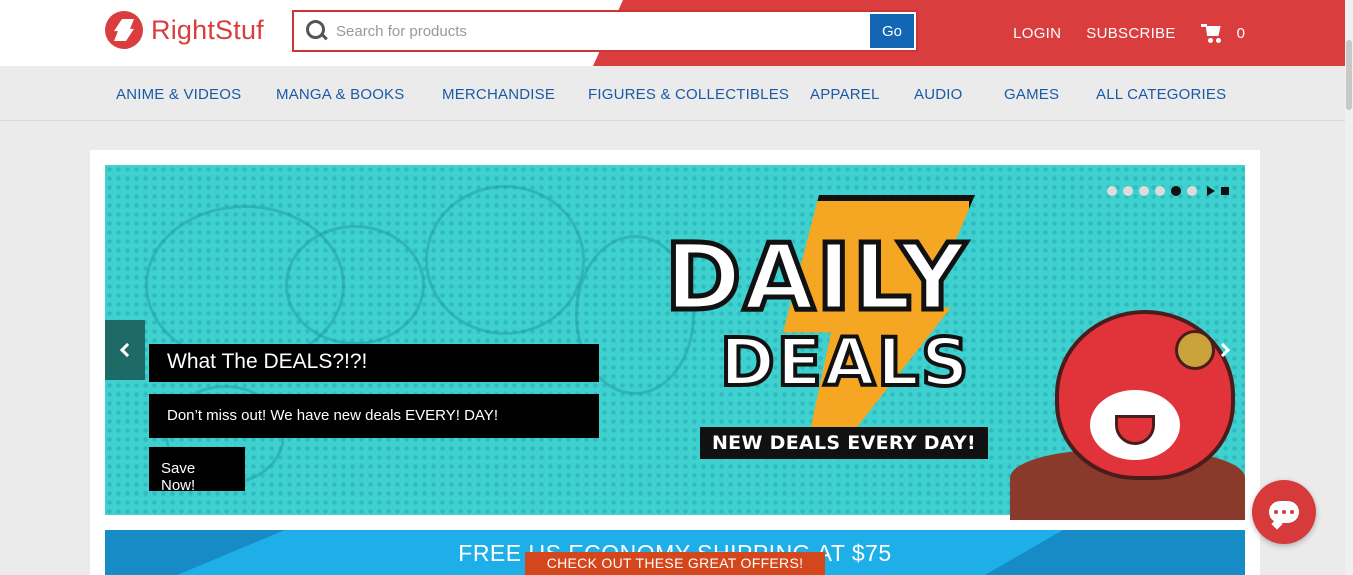  I want to click on chat-button, so click(1284, 512).